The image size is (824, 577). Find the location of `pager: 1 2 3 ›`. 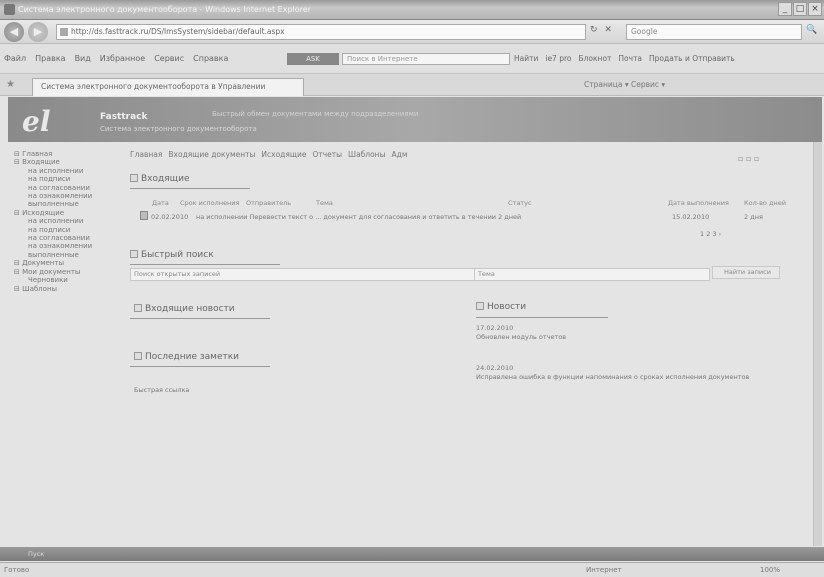

pager: 1 2 3 › is located at coordinates (710, 234).